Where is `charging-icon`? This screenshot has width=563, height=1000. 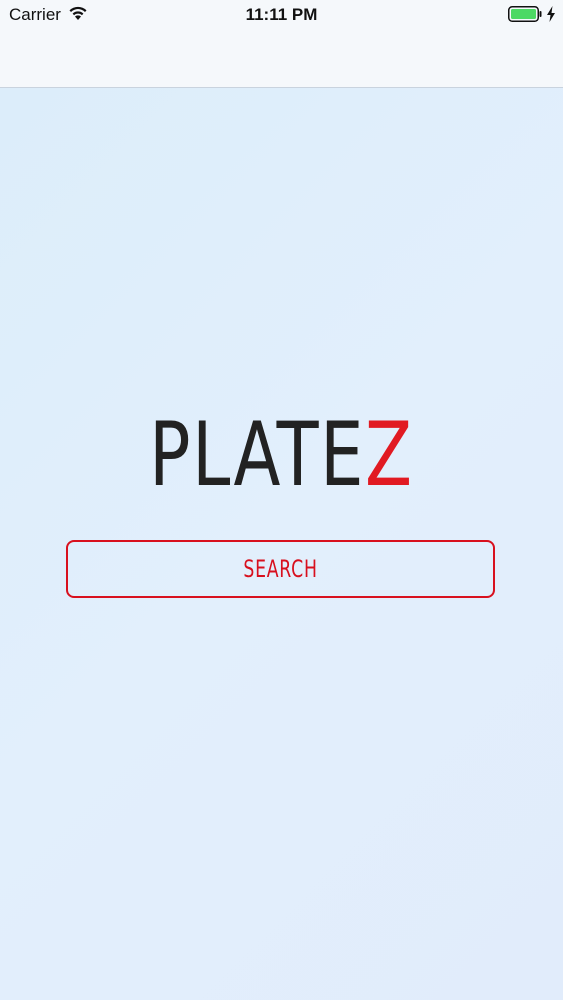 charging-icon is located at coordinates (551, 14).